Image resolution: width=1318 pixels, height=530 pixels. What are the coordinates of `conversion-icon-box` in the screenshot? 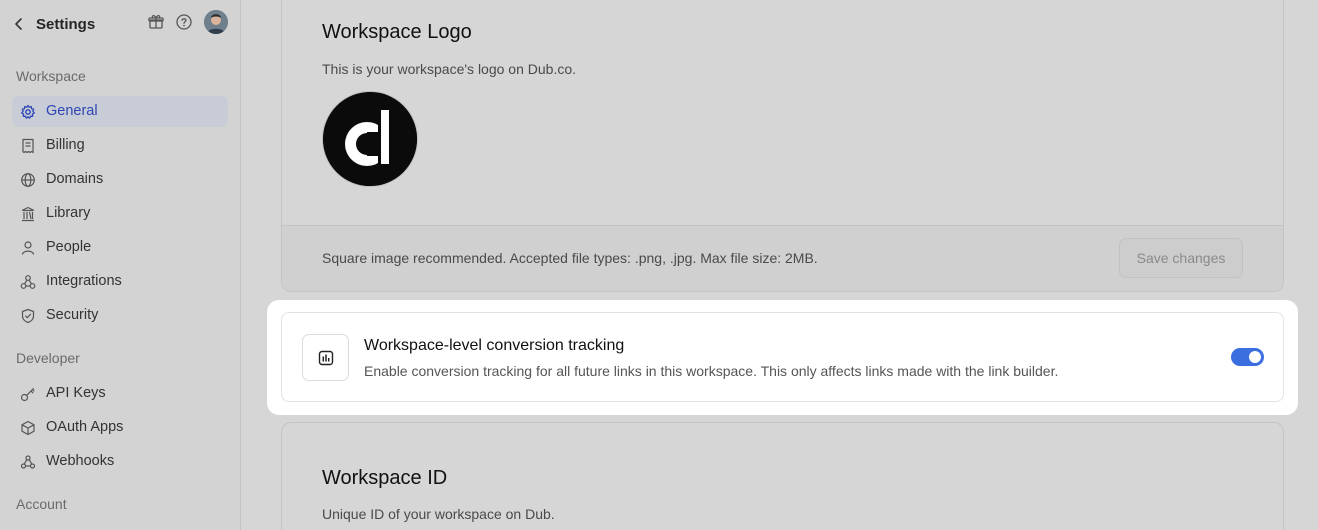 It's located at (325, 357).